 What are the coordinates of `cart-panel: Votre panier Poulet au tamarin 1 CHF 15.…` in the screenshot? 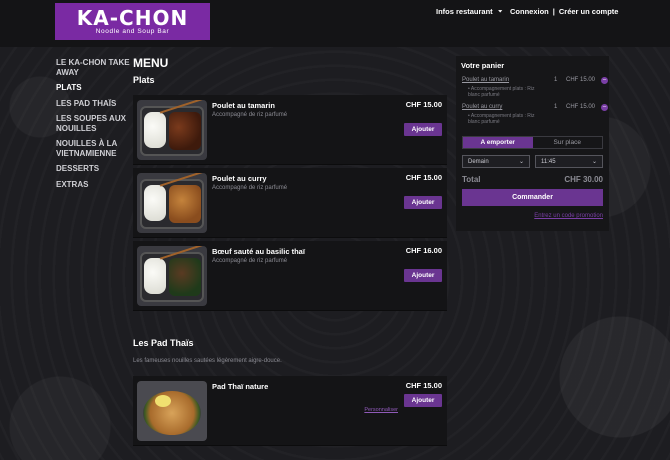 It's located at (532, 143).